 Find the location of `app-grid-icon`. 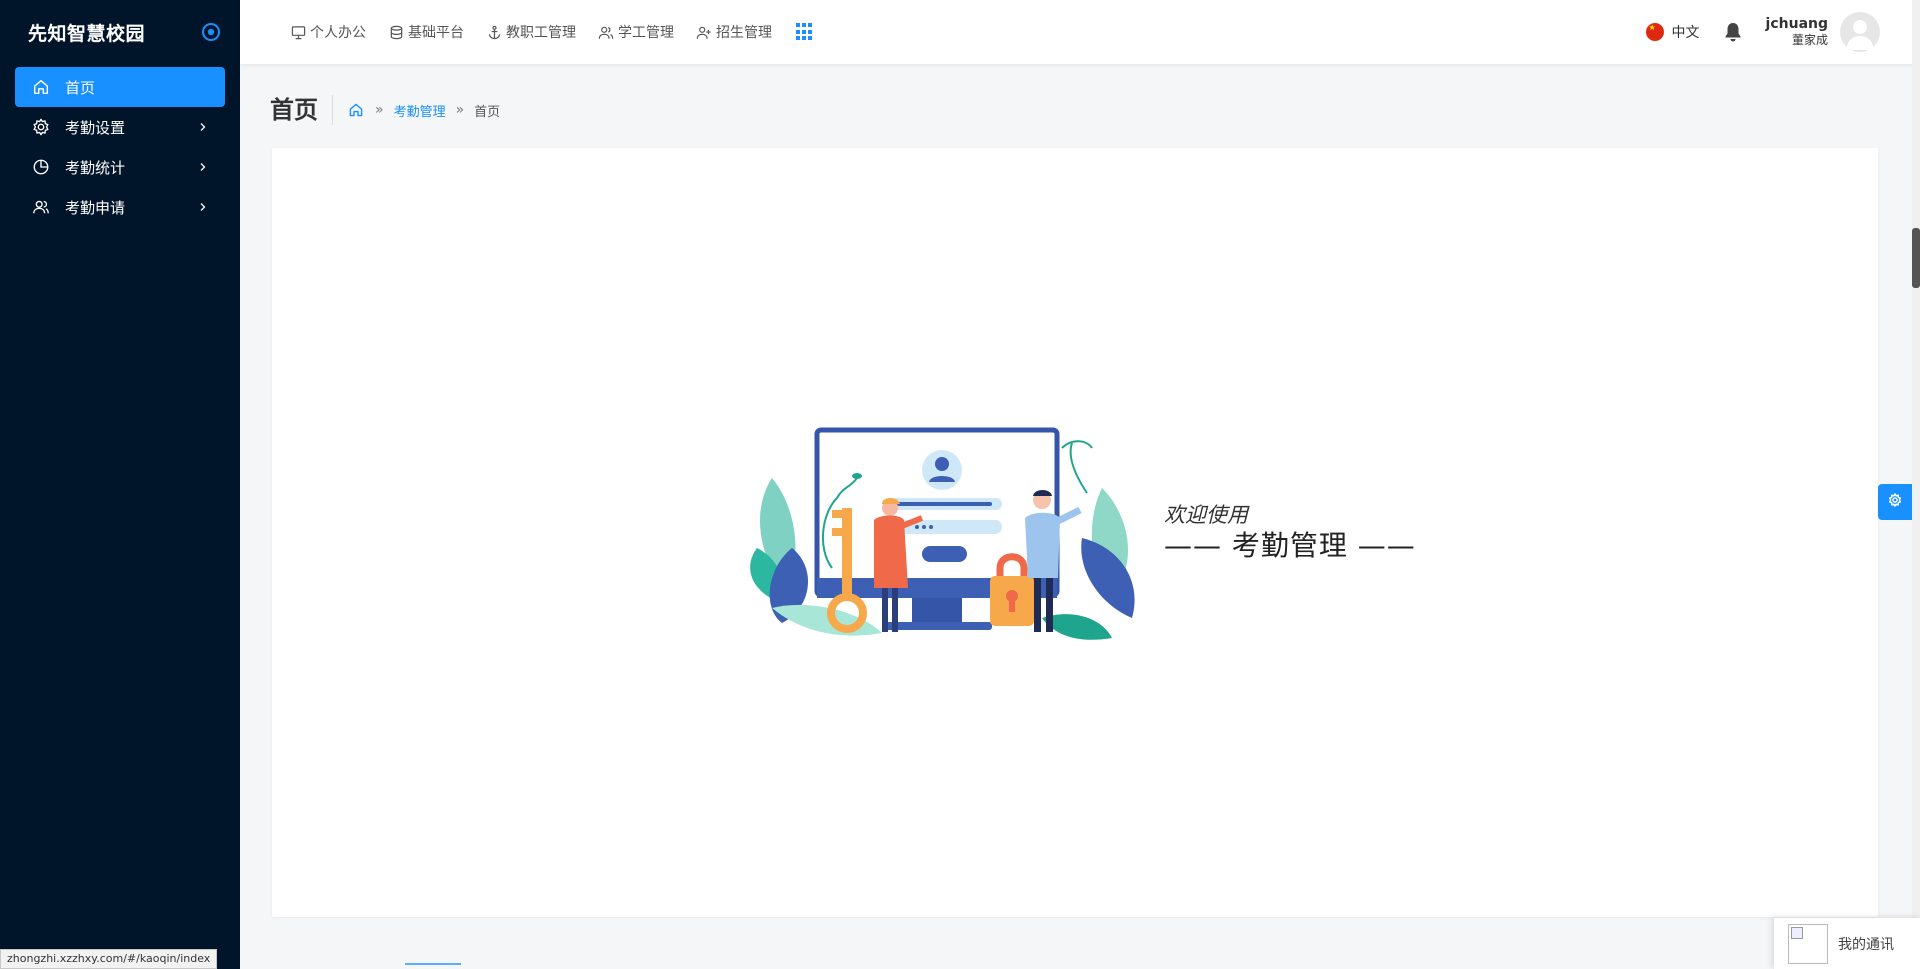

app-grid-icon is located at coordinates (805, 32).